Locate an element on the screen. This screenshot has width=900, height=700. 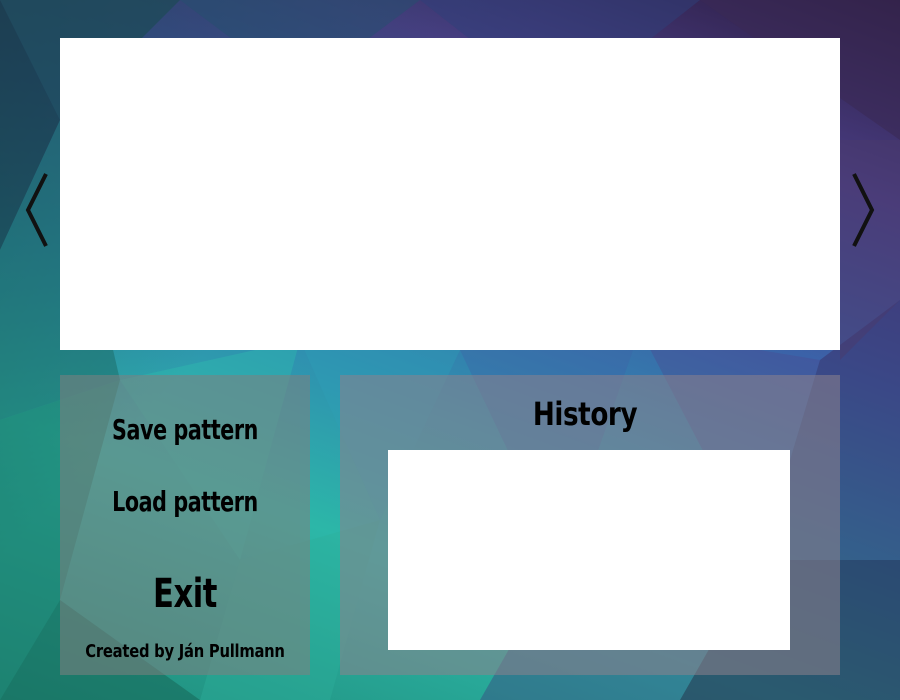
exit-button: Exit is located at coordinates (185, 594).